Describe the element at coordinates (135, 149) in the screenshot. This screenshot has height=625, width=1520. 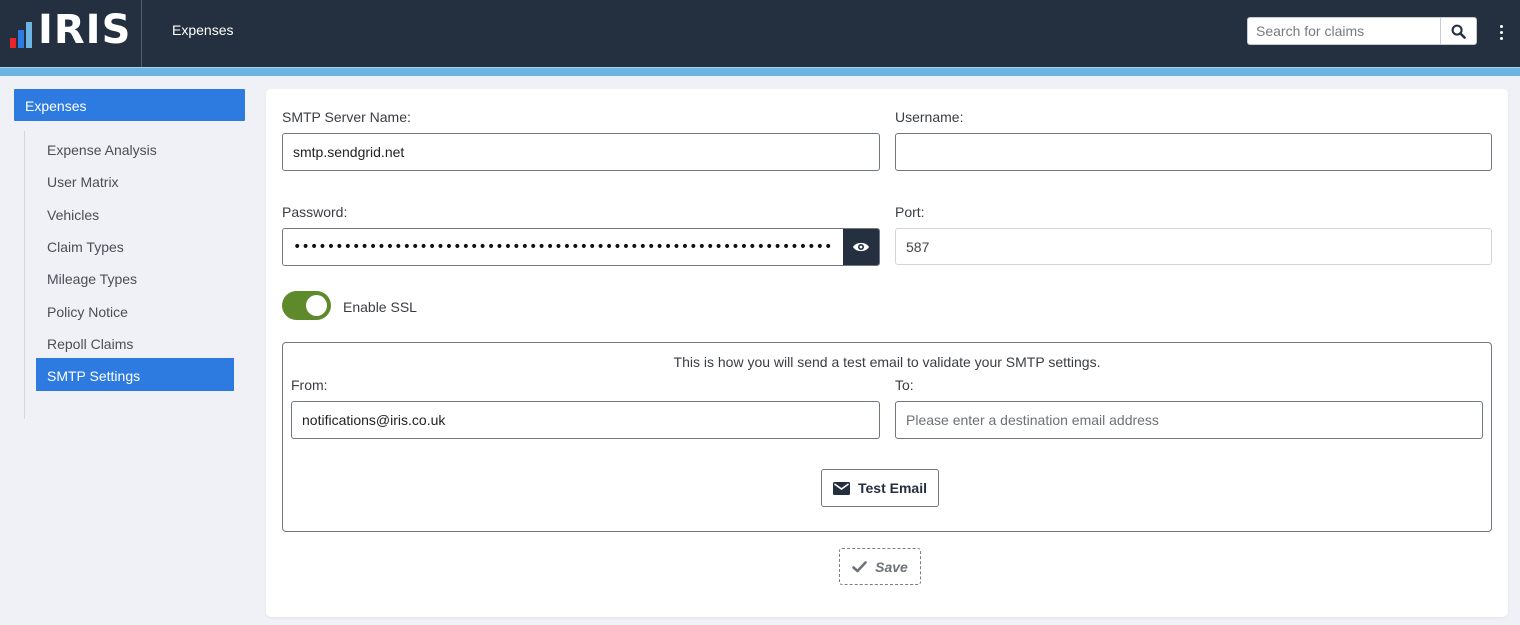
I see `sidebar-item-expense-analysis: Expense Analysis` at that location.